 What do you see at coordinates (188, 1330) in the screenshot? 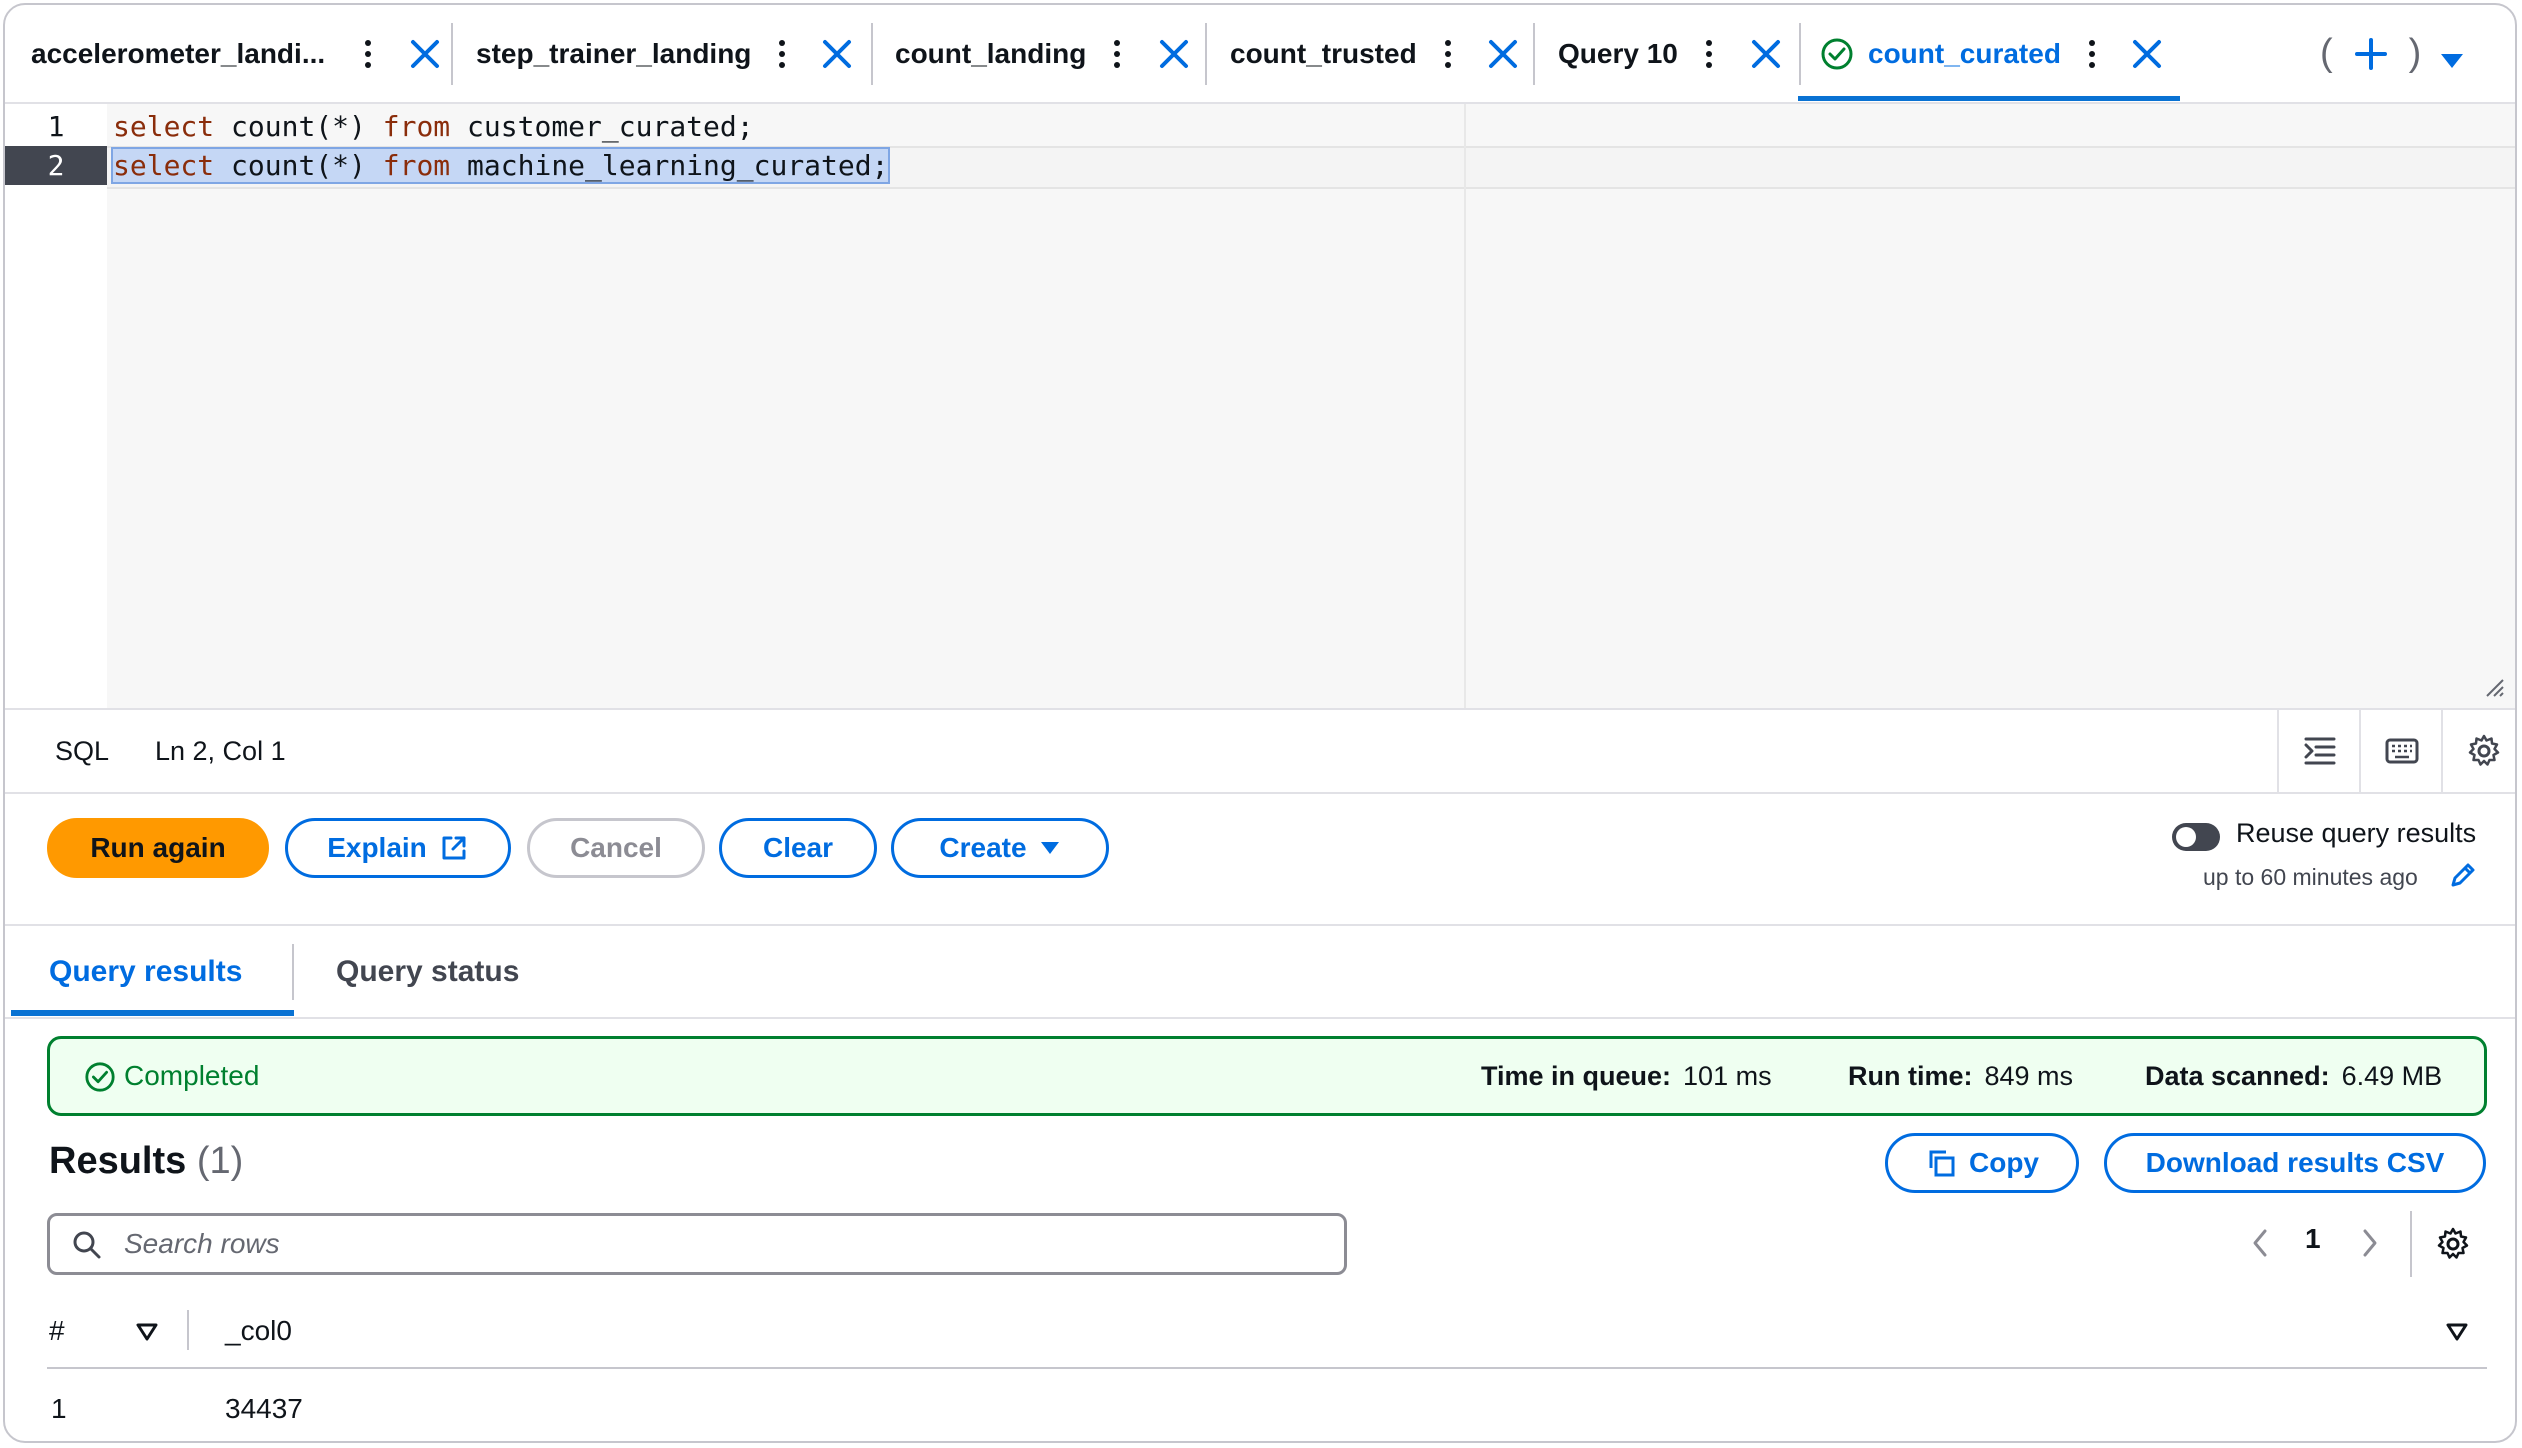
I see `column-divider` at bounding box center [188, 1330].